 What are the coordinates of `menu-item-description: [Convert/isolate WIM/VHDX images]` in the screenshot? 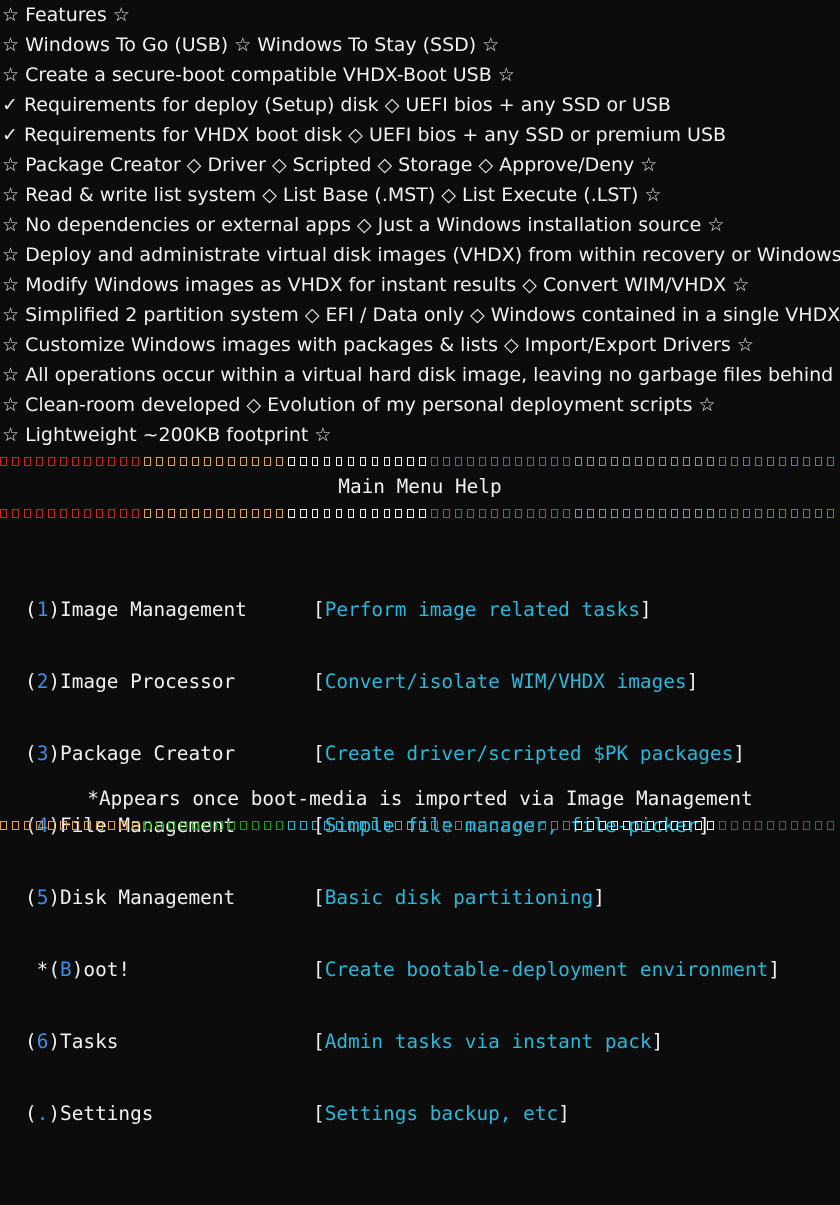 It's located at (506, 681).